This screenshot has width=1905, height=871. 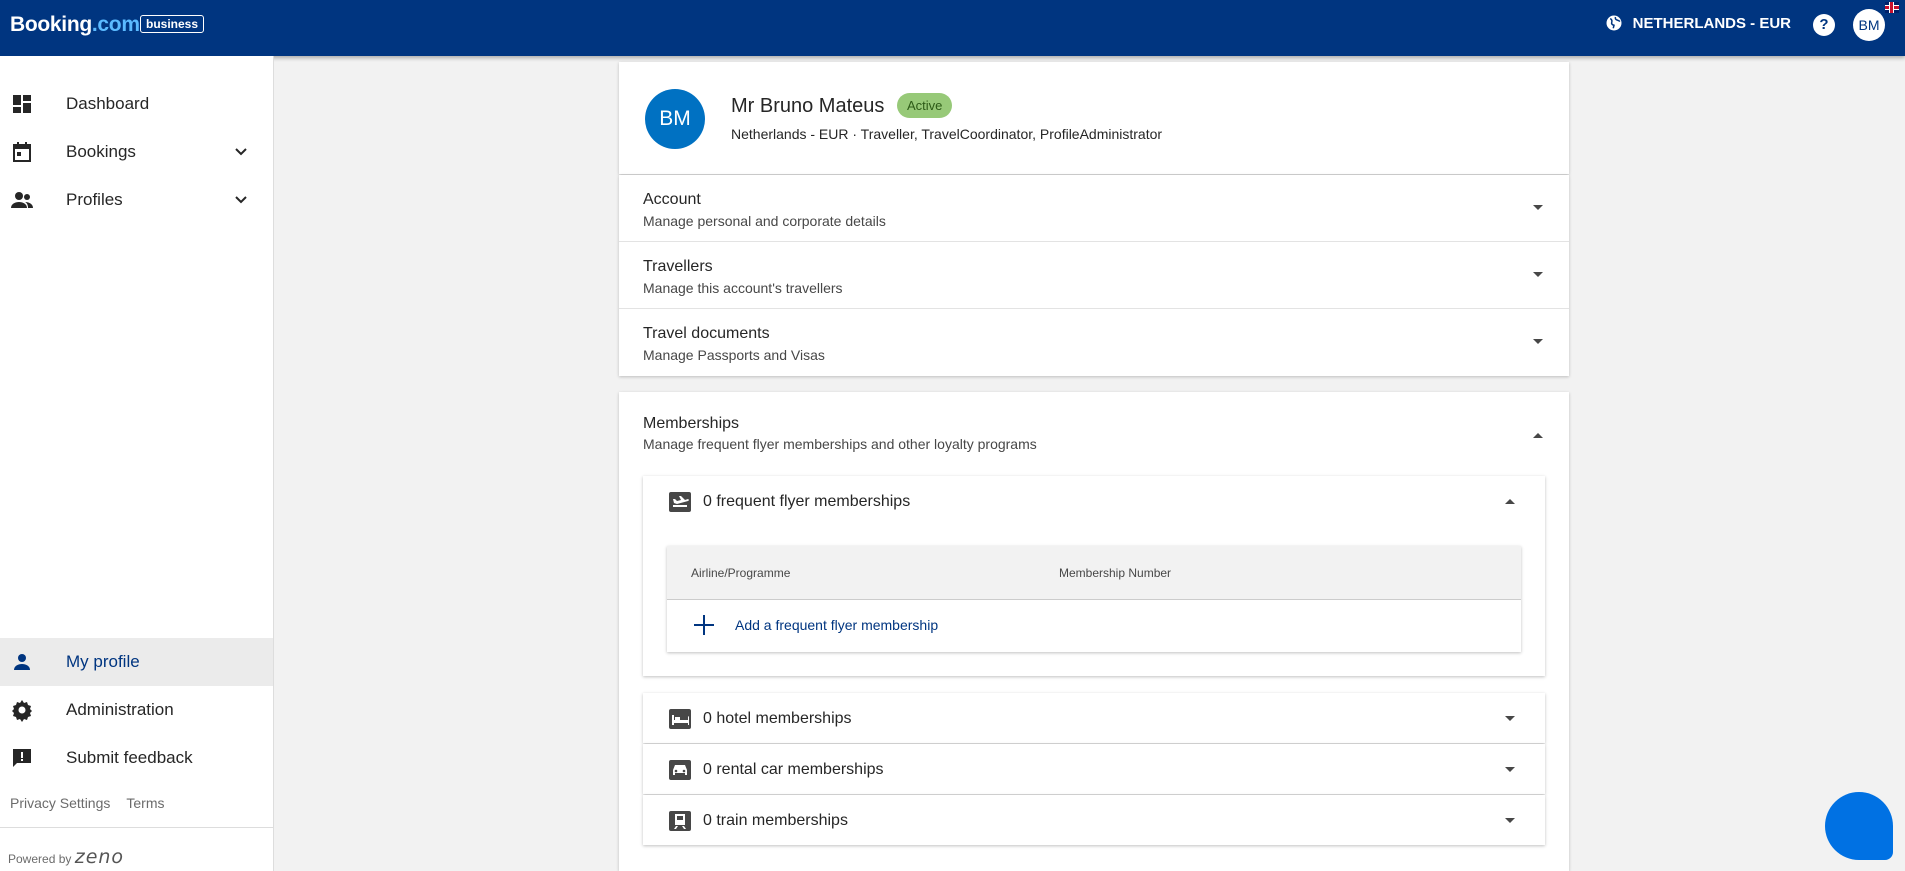 What do you see at coordinates (94, 199) in the screenshot?
I see `sidebar-item-label: Profiles` at bounding box center [94, 199].